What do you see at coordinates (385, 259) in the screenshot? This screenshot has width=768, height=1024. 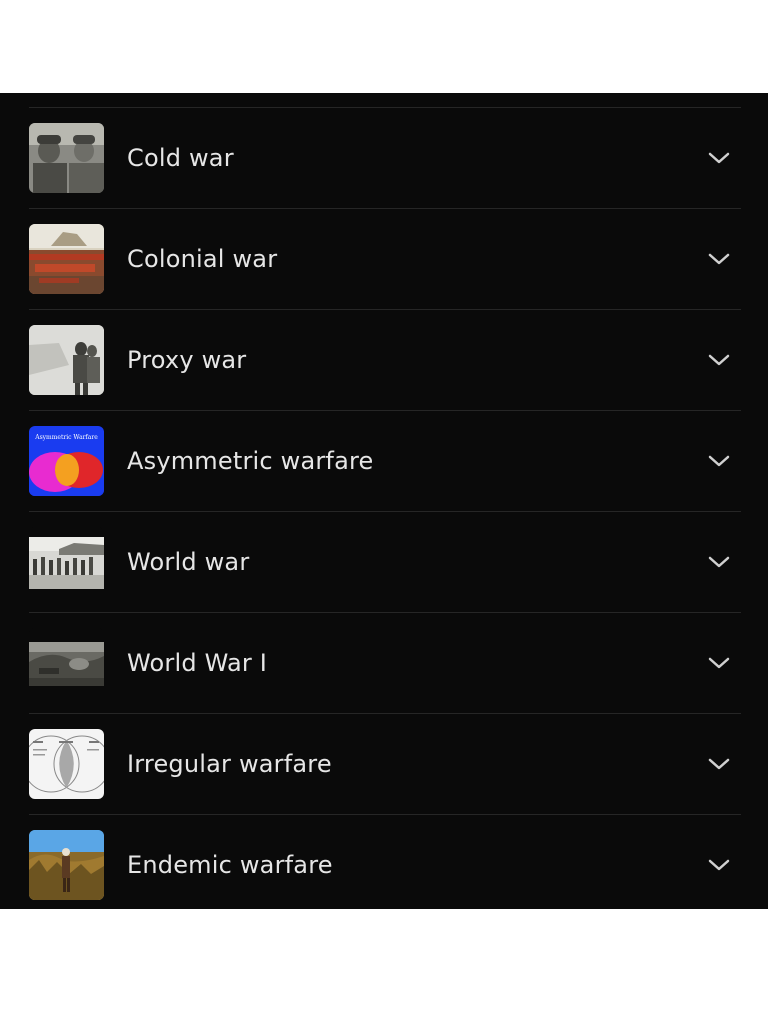 I see `list-item-colonial-war: Colonial war` at bounding box center [385, 259].